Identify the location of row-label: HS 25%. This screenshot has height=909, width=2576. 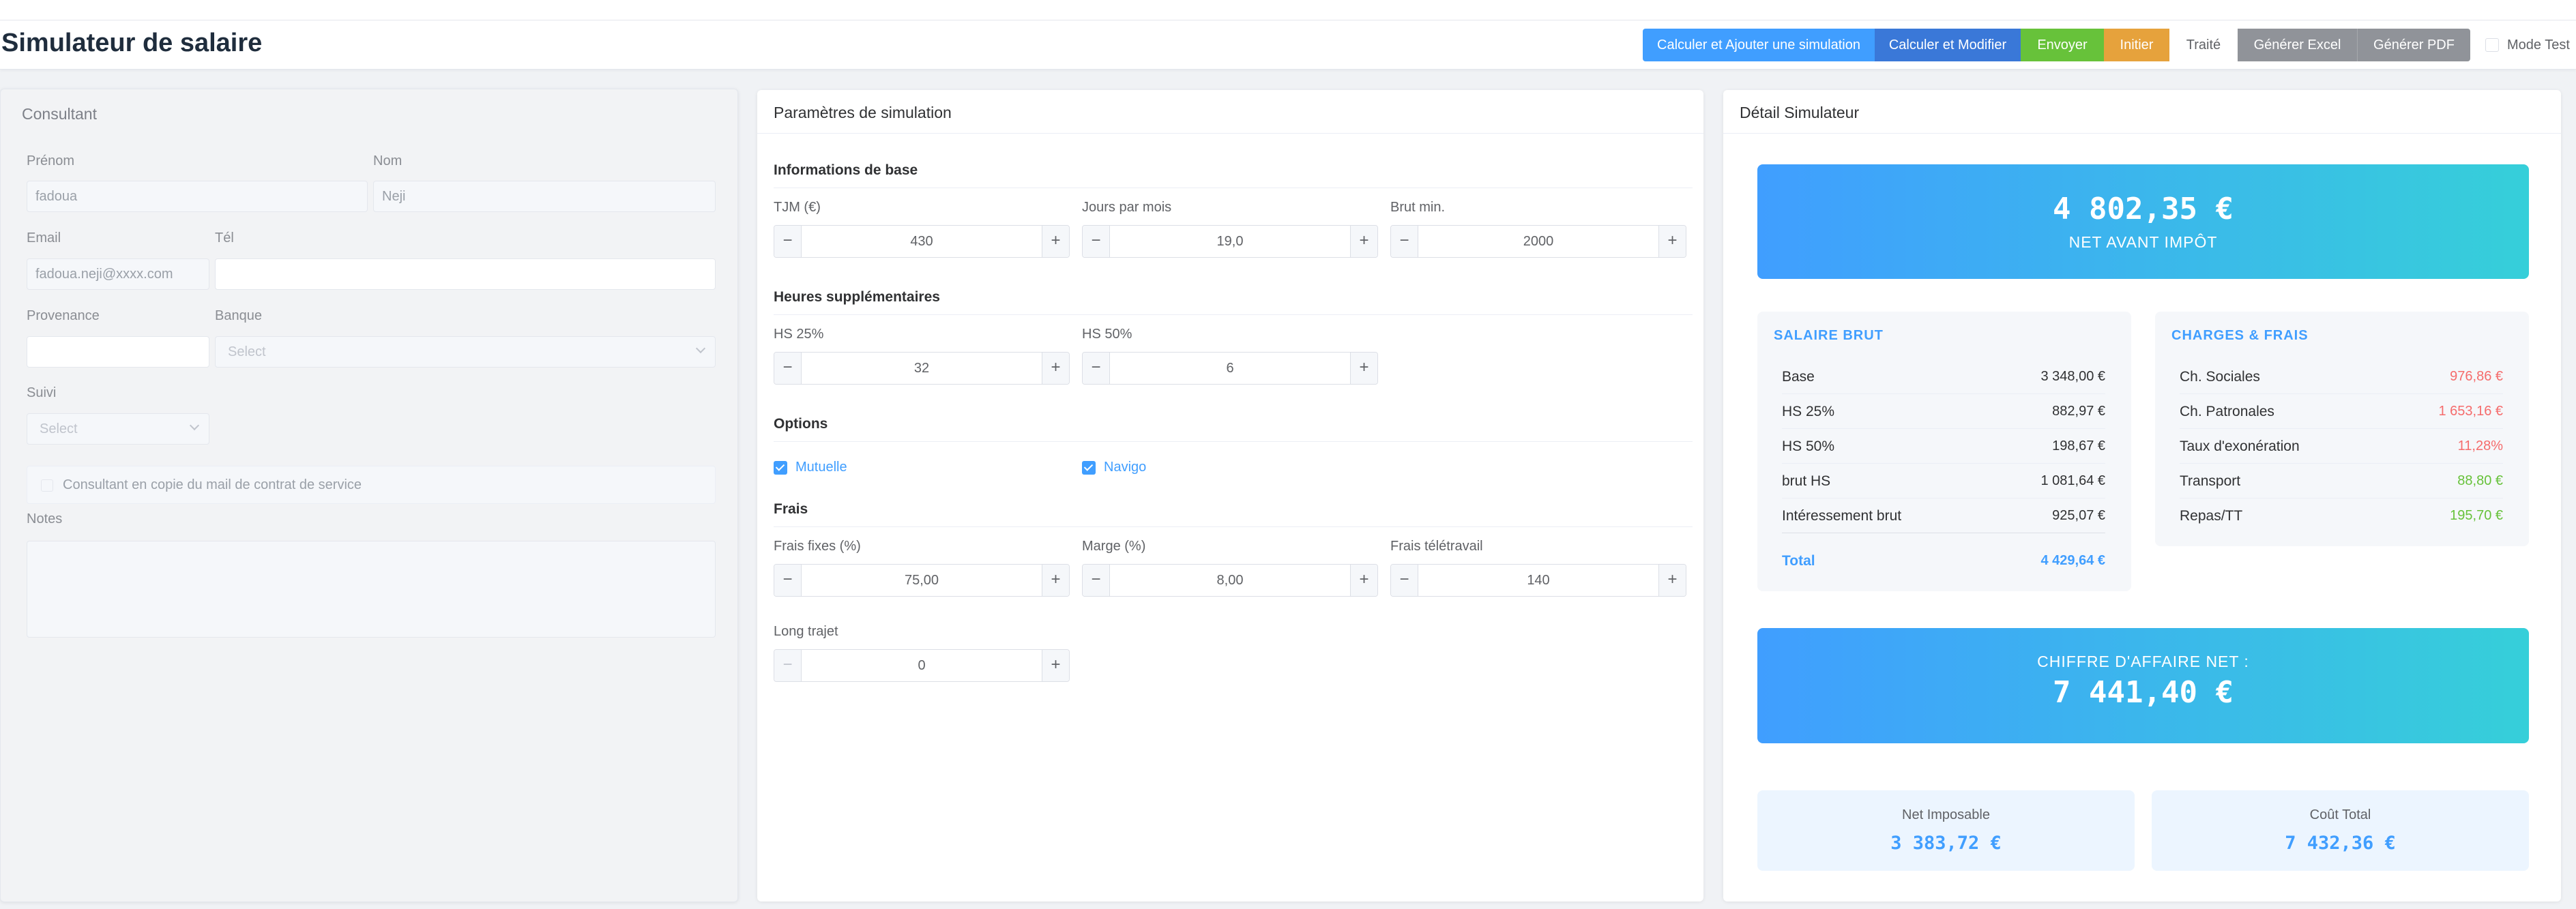
(1808, 412).